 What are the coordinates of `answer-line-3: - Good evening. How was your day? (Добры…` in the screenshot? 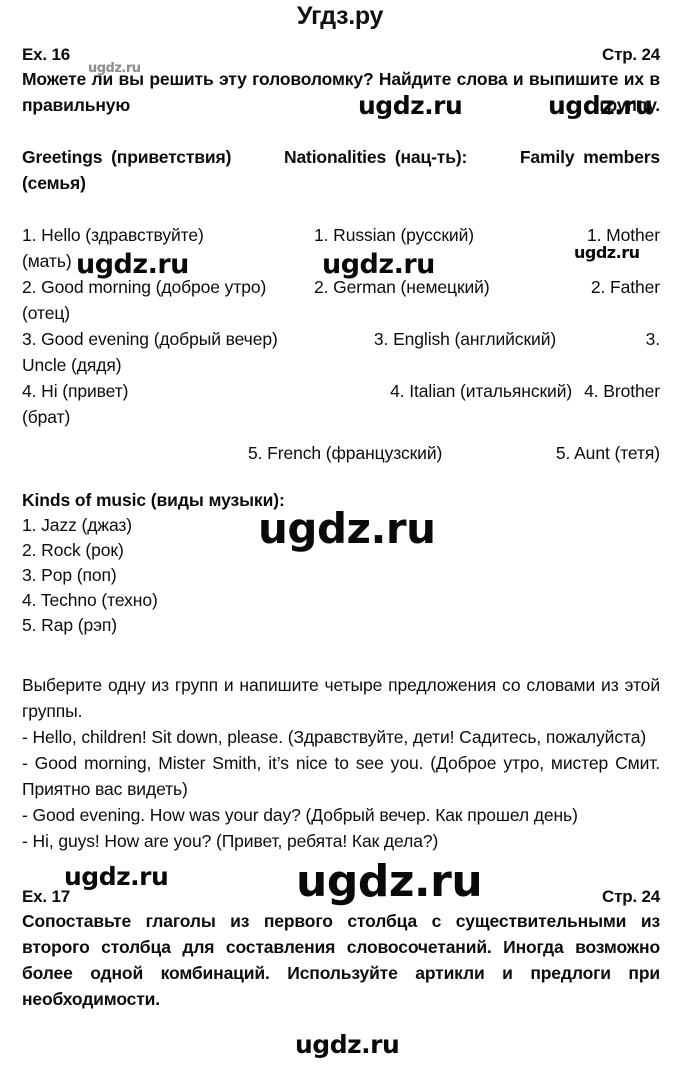 It's located at (300, 815).